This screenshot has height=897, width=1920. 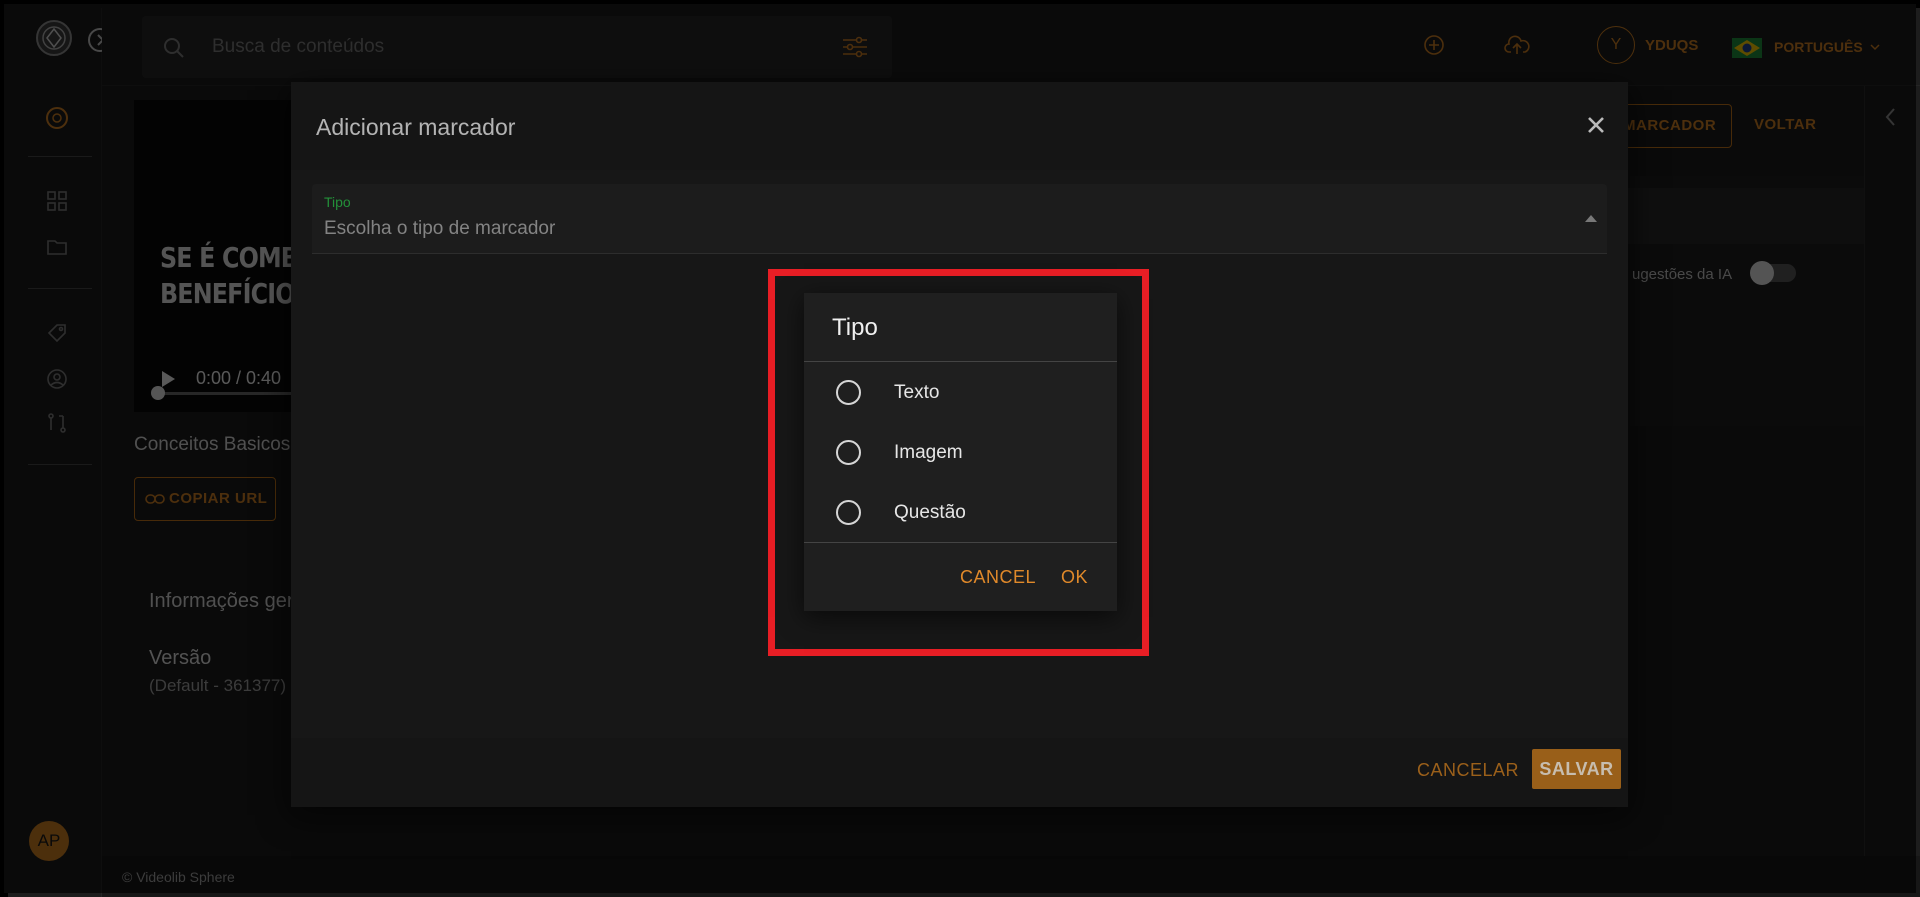 I want to click on option-label: Texto, so click(x=917, y=392).